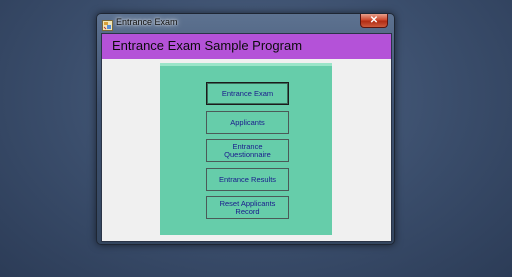  Describe the element at coordinates (245, 23) in the screenshot. I see `title-bar: Entrance Exam ✕` at that location.